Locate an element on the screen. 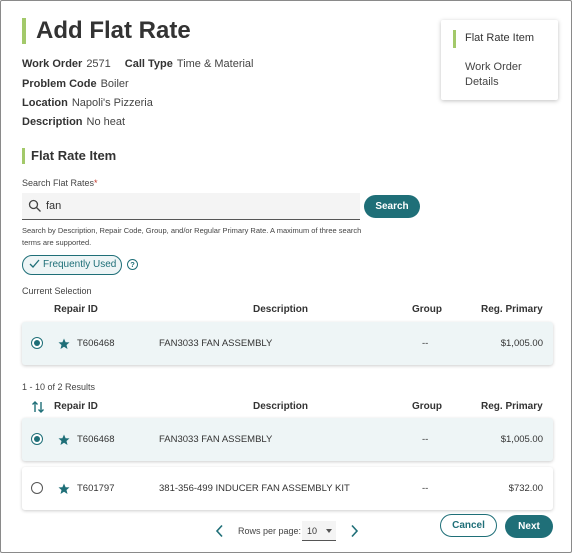  location-line: Location Napoli's Pizzeria is located at coordinates (87, 103).